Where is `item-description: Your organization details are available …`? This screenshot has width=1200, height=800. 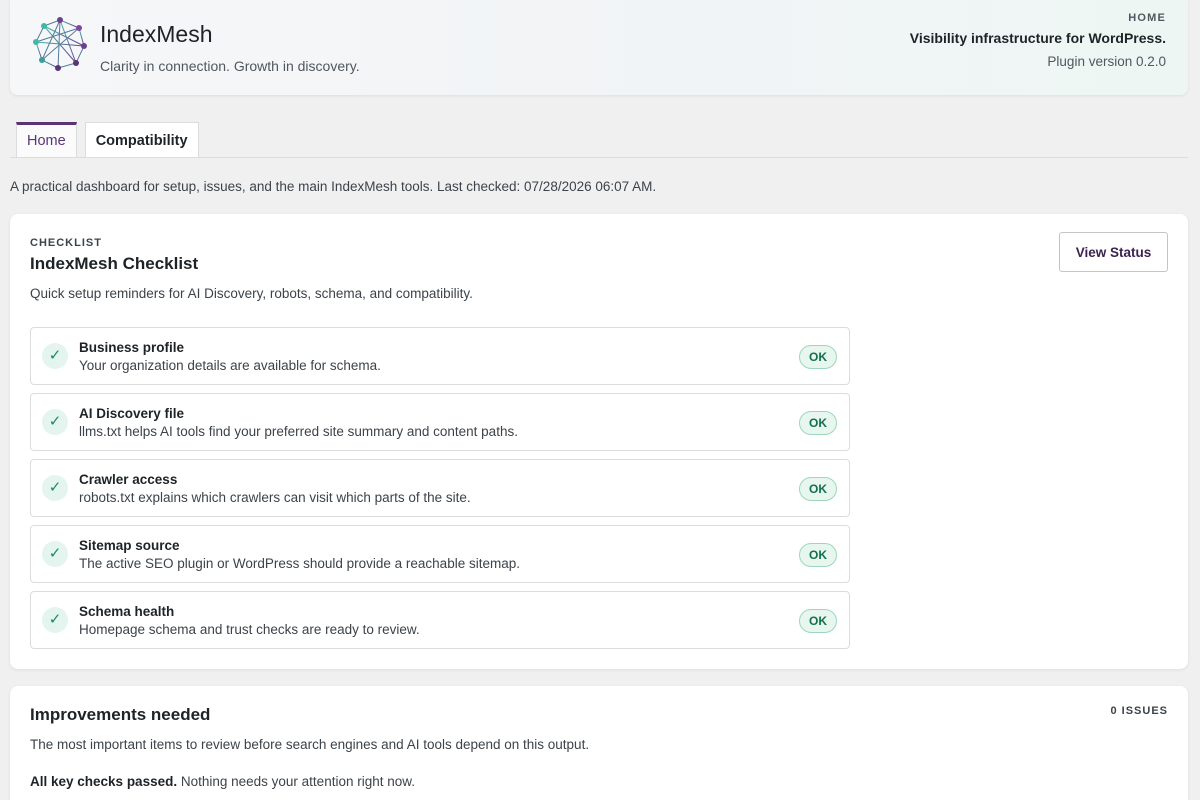
item-description: Your organization details are available … is located at coordinates (230, 365).